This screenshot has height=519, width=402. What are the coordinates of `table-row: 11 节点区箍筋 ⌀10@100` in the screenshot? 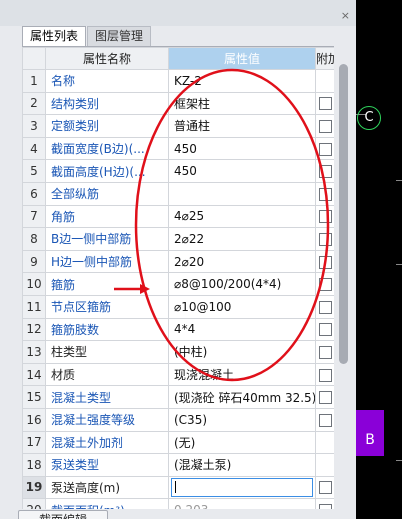 It's located at (178, 306).